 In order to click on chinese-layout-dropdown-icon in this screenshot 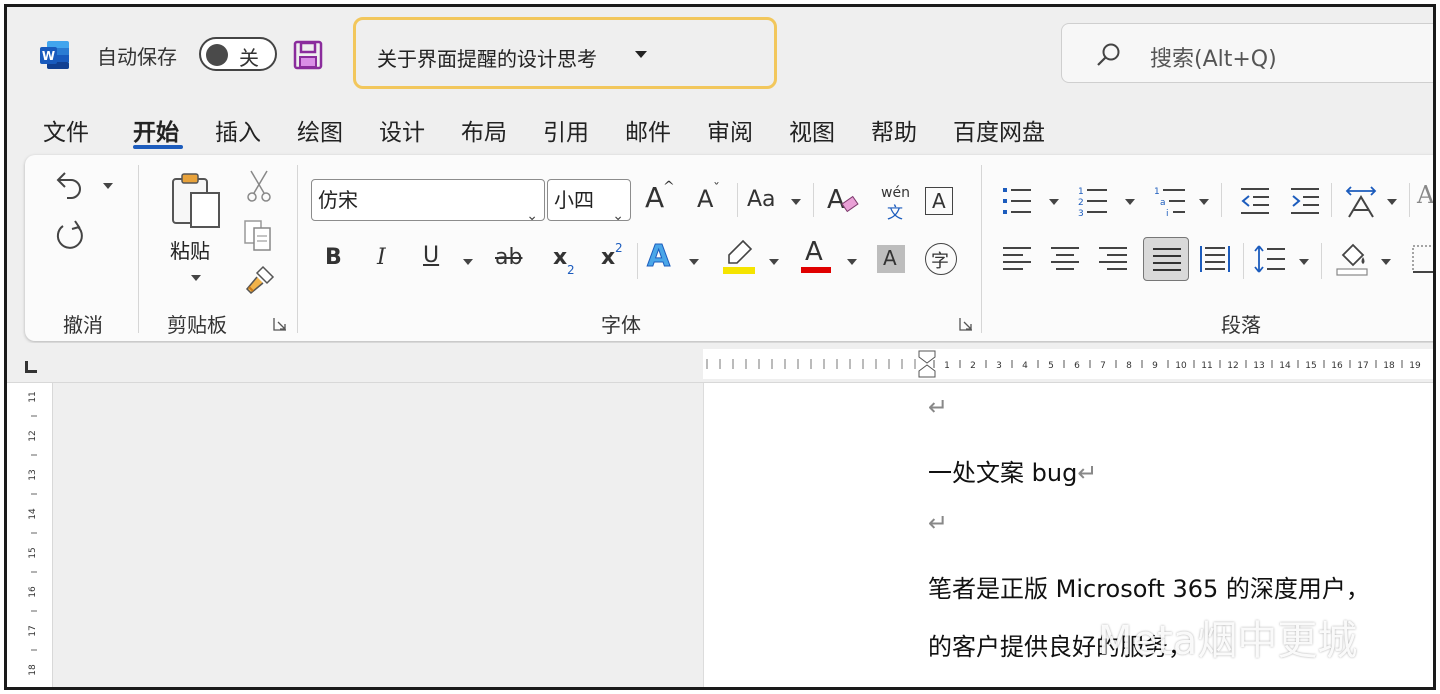, I will do `click(1392, 202)`.